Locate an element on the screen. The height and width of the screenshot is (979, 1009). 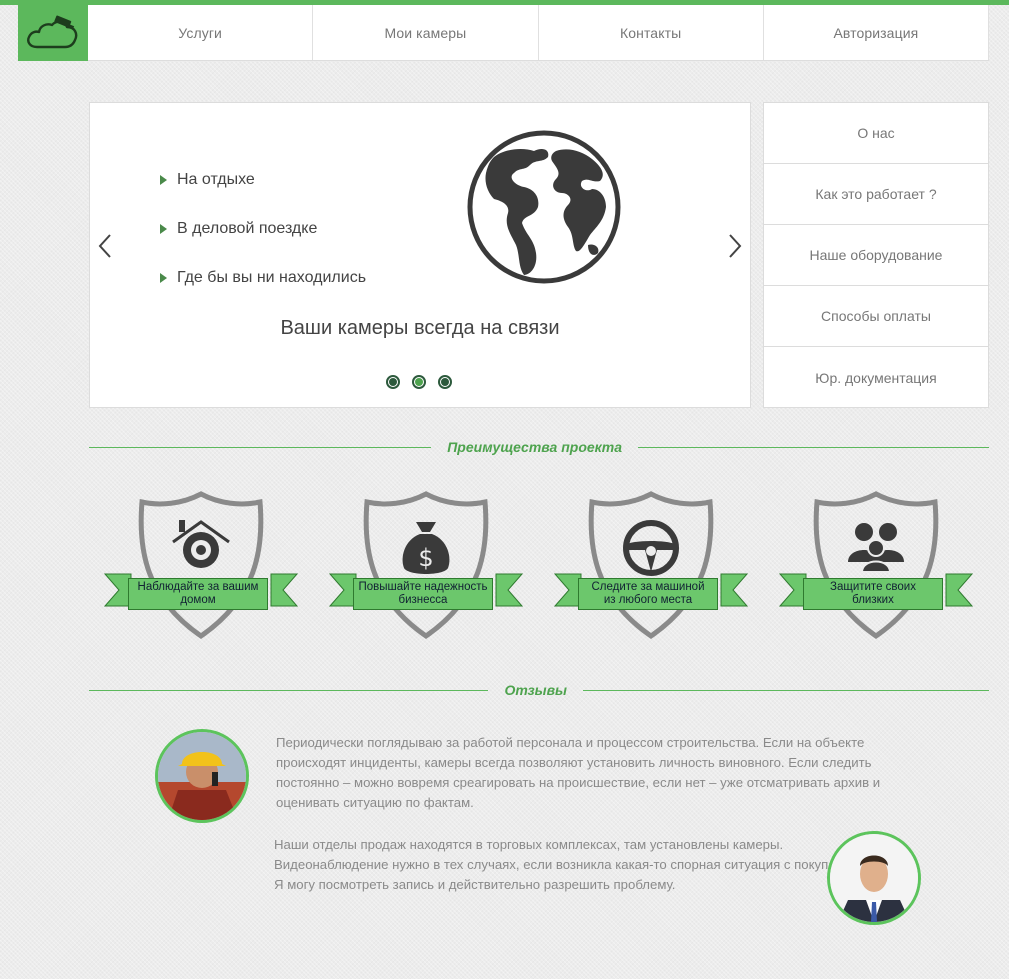
benefit-label: Защитите своих близких is located at coordinates (873, 594).